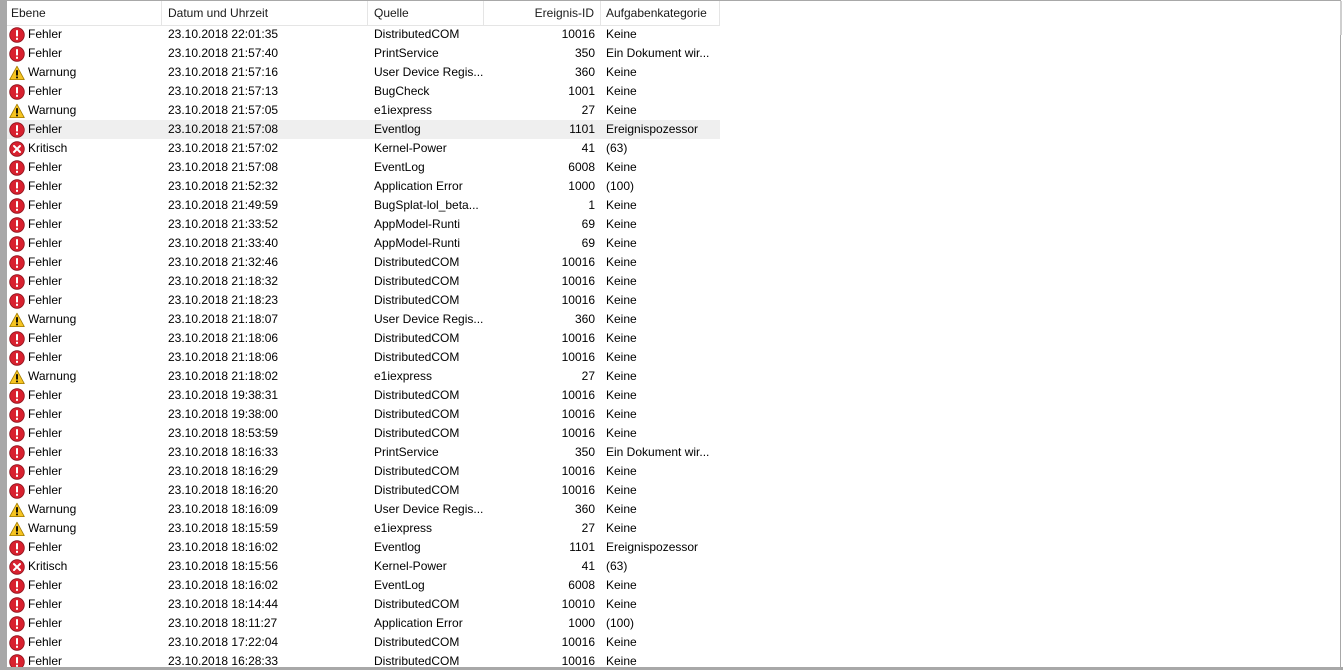  I want to click on scrollbar-thumb, so click(1341, 18).